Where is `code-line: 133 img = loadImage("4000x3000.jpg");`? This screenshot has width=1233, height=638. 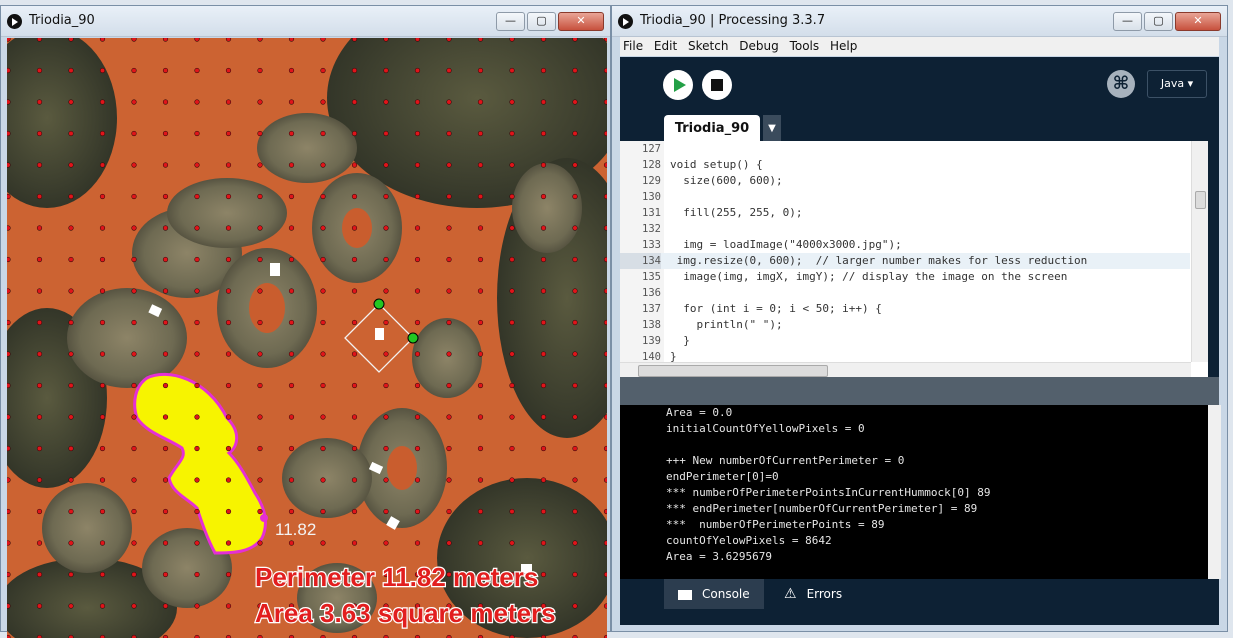
code-line: 133 img = loadImage("4000x3000.jpg"); is located at coordinates (905, 245).